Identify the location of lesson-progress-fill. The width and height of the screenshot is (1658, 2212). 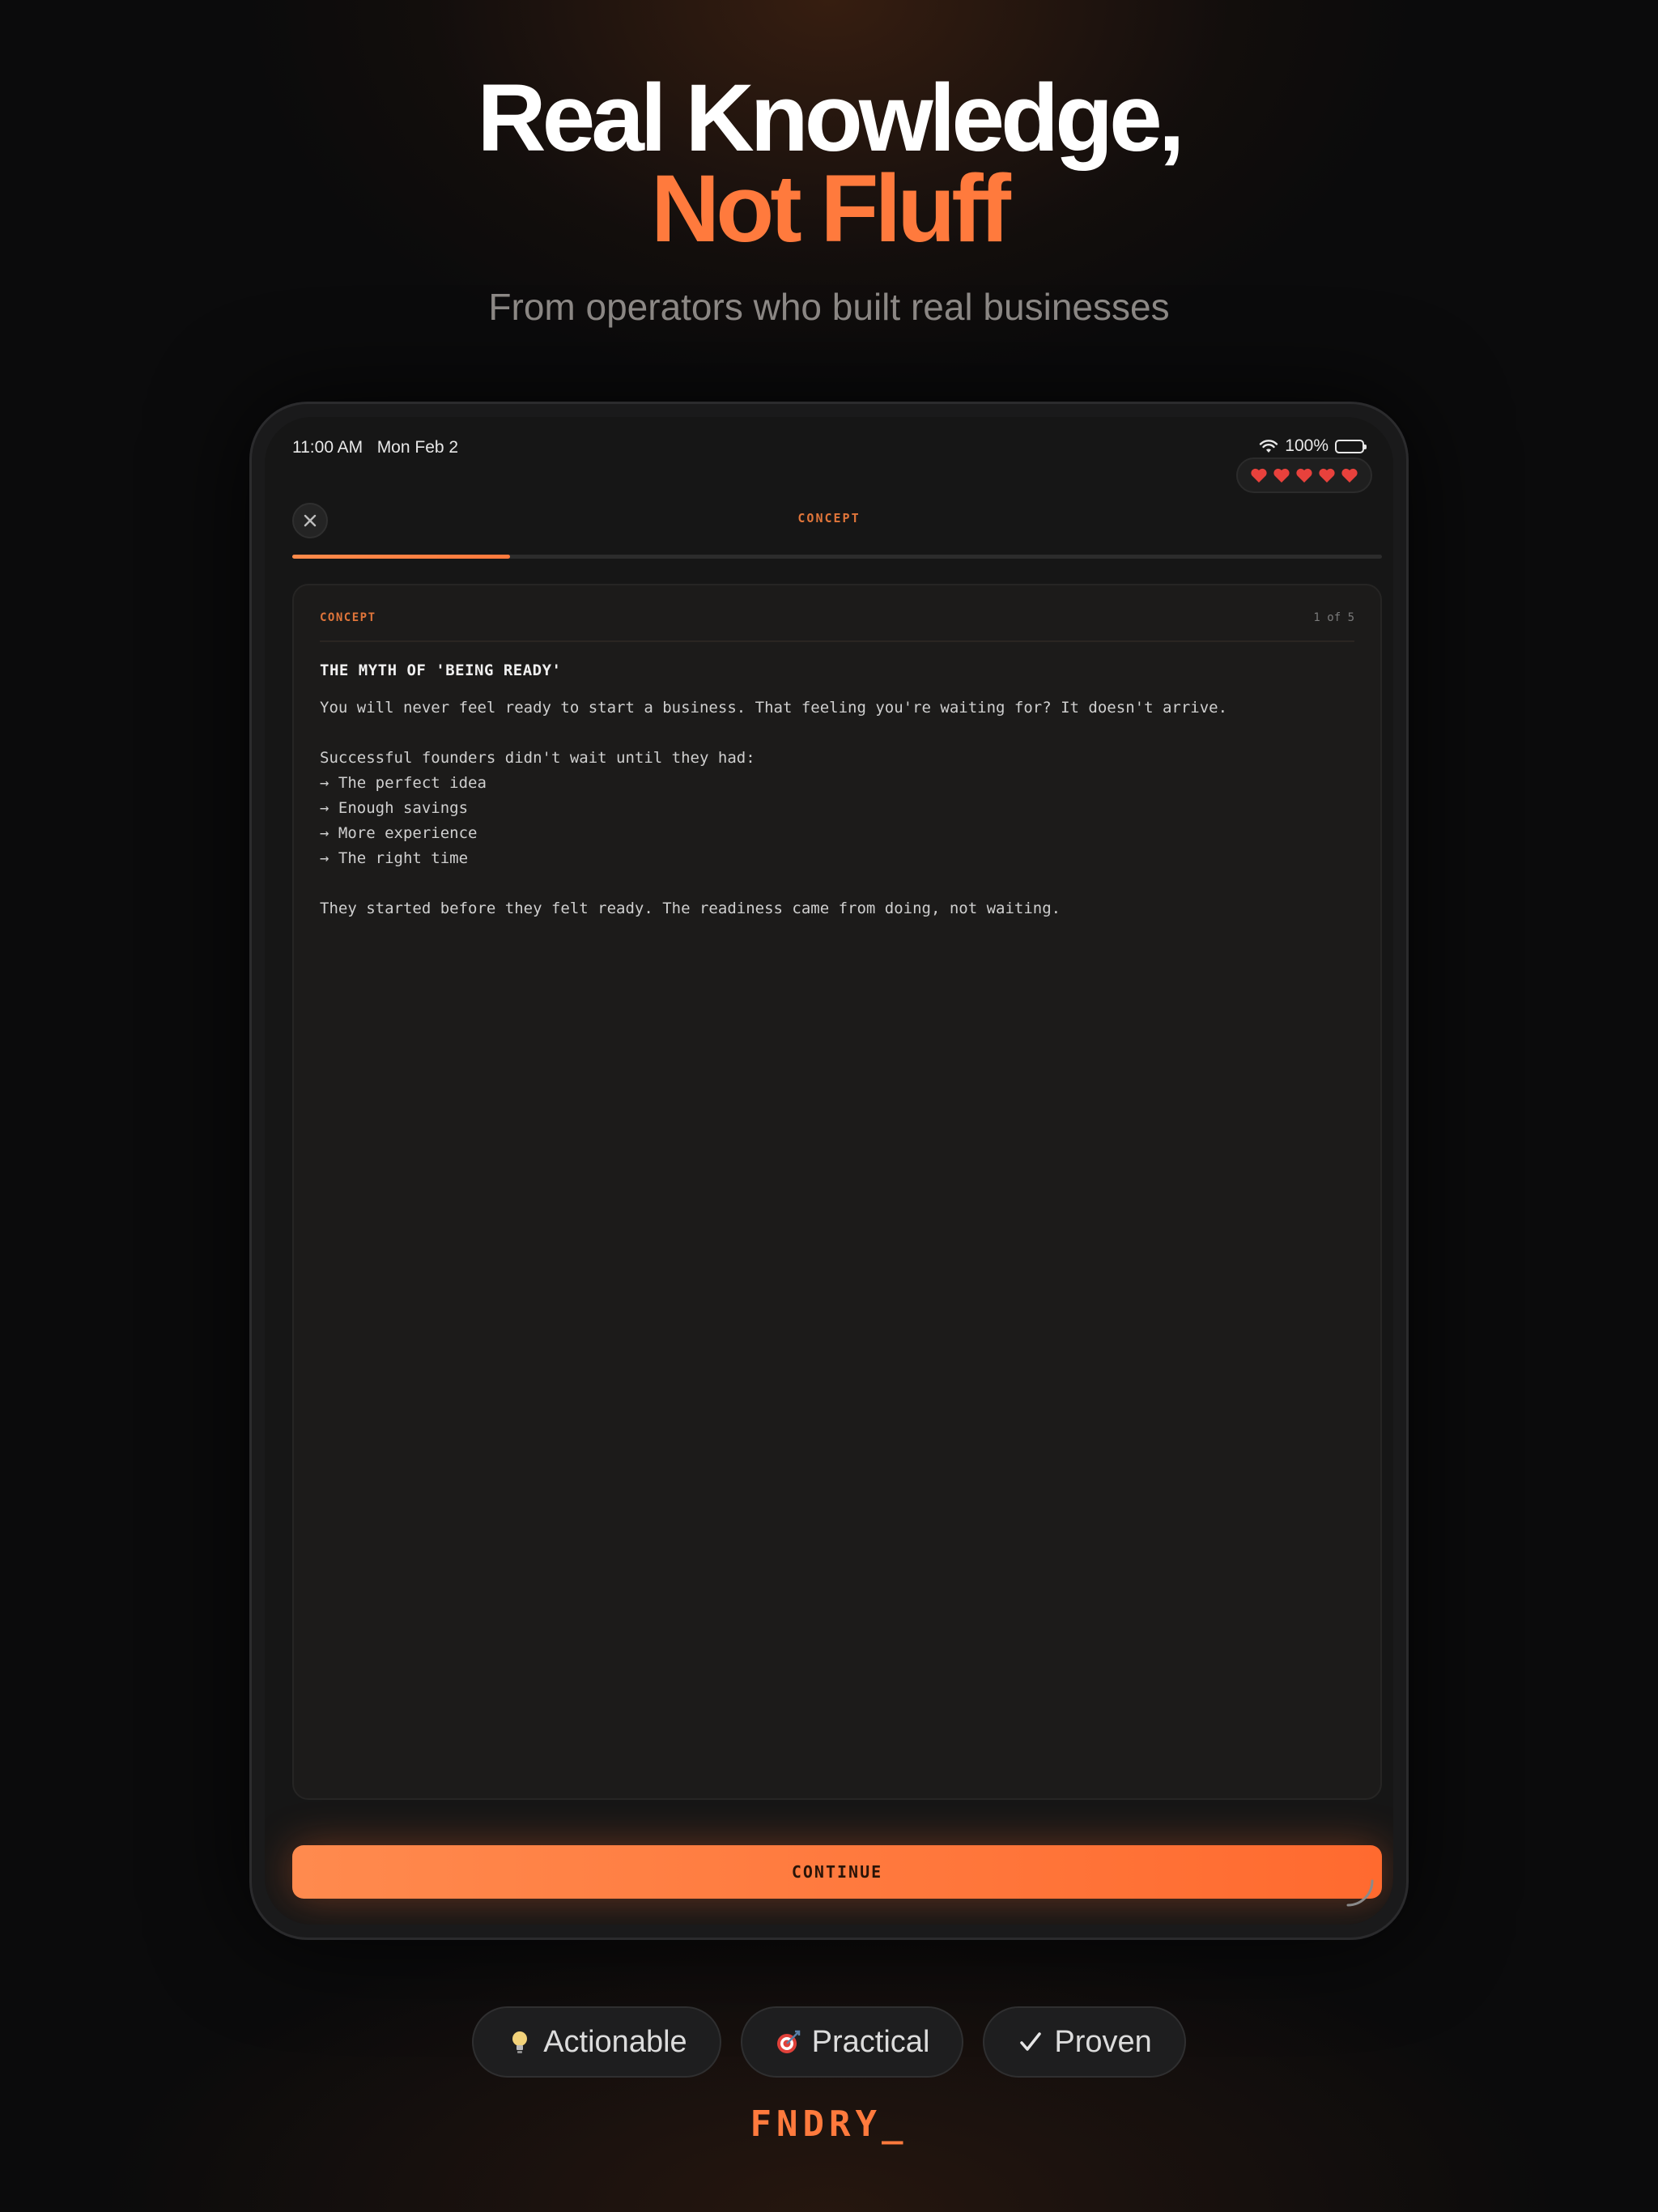
(401, 557).